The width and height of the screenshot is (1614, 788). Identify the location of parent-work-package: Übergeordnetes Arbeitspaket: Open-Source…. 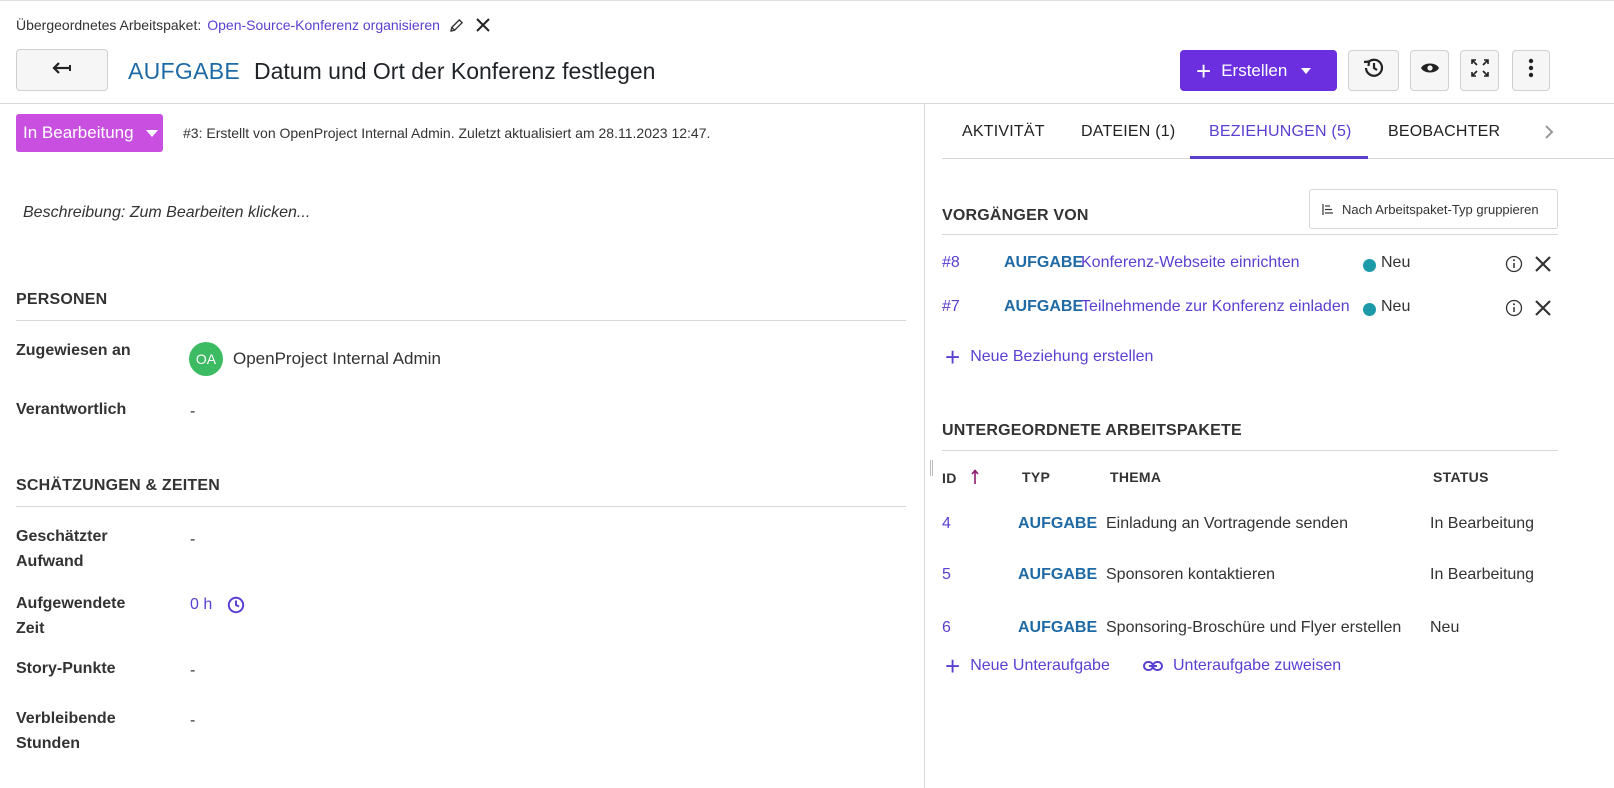
(254, 25).